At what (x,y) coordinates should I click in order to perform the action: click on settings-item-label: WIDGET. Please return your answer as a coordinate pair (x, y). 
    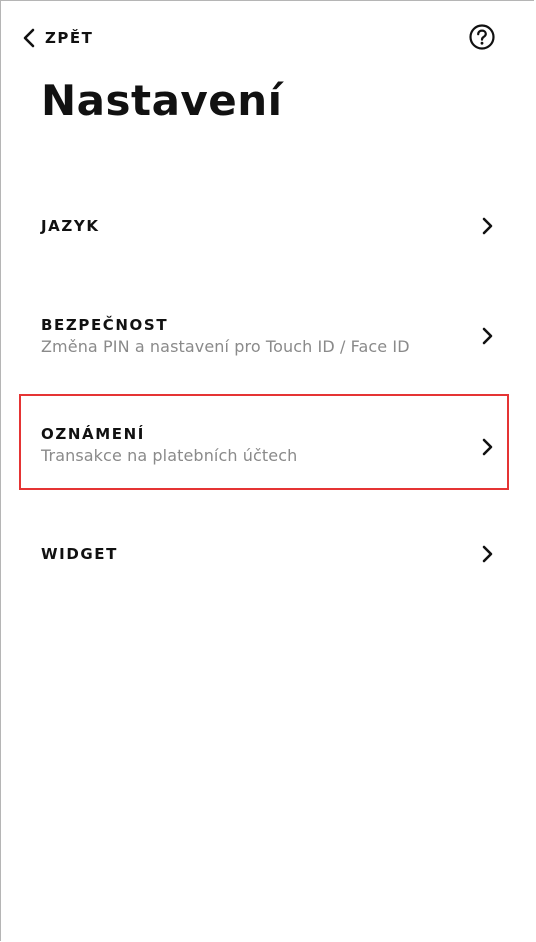
    Looking at the image, I should click on (79, 554).